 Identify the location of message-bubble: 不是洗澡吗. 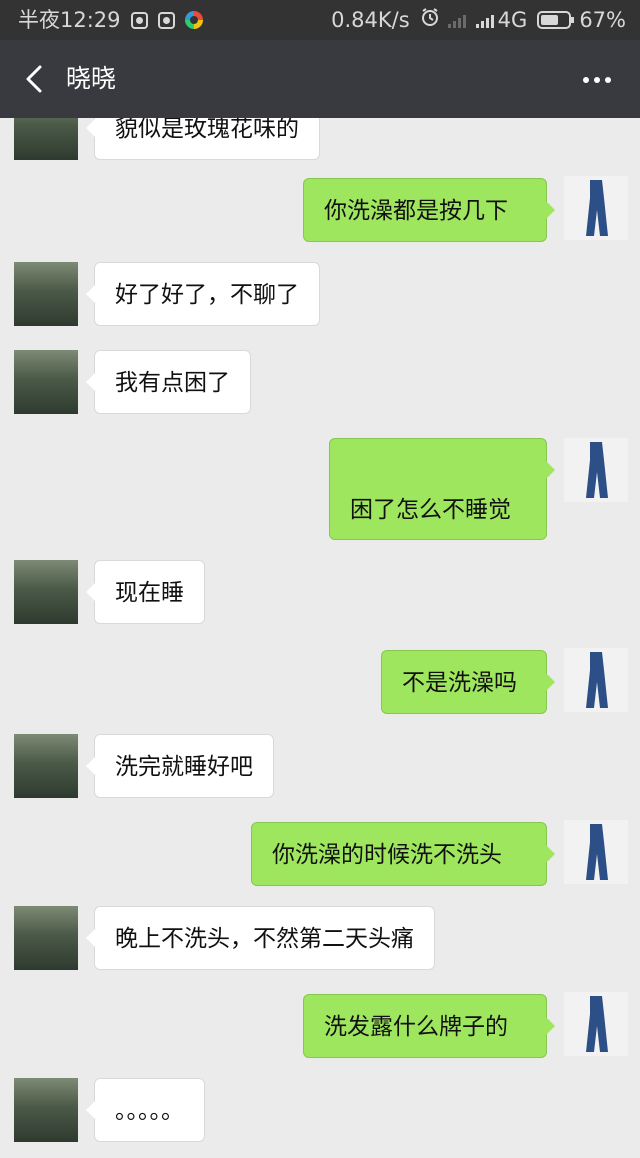
(468, 682).